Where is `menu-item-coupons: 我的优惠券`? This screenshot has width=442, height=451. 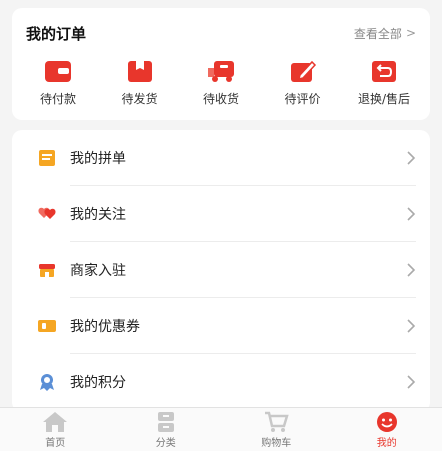 menu-item-coupons: 我的优惠券 is located at coordinates (221, 326).